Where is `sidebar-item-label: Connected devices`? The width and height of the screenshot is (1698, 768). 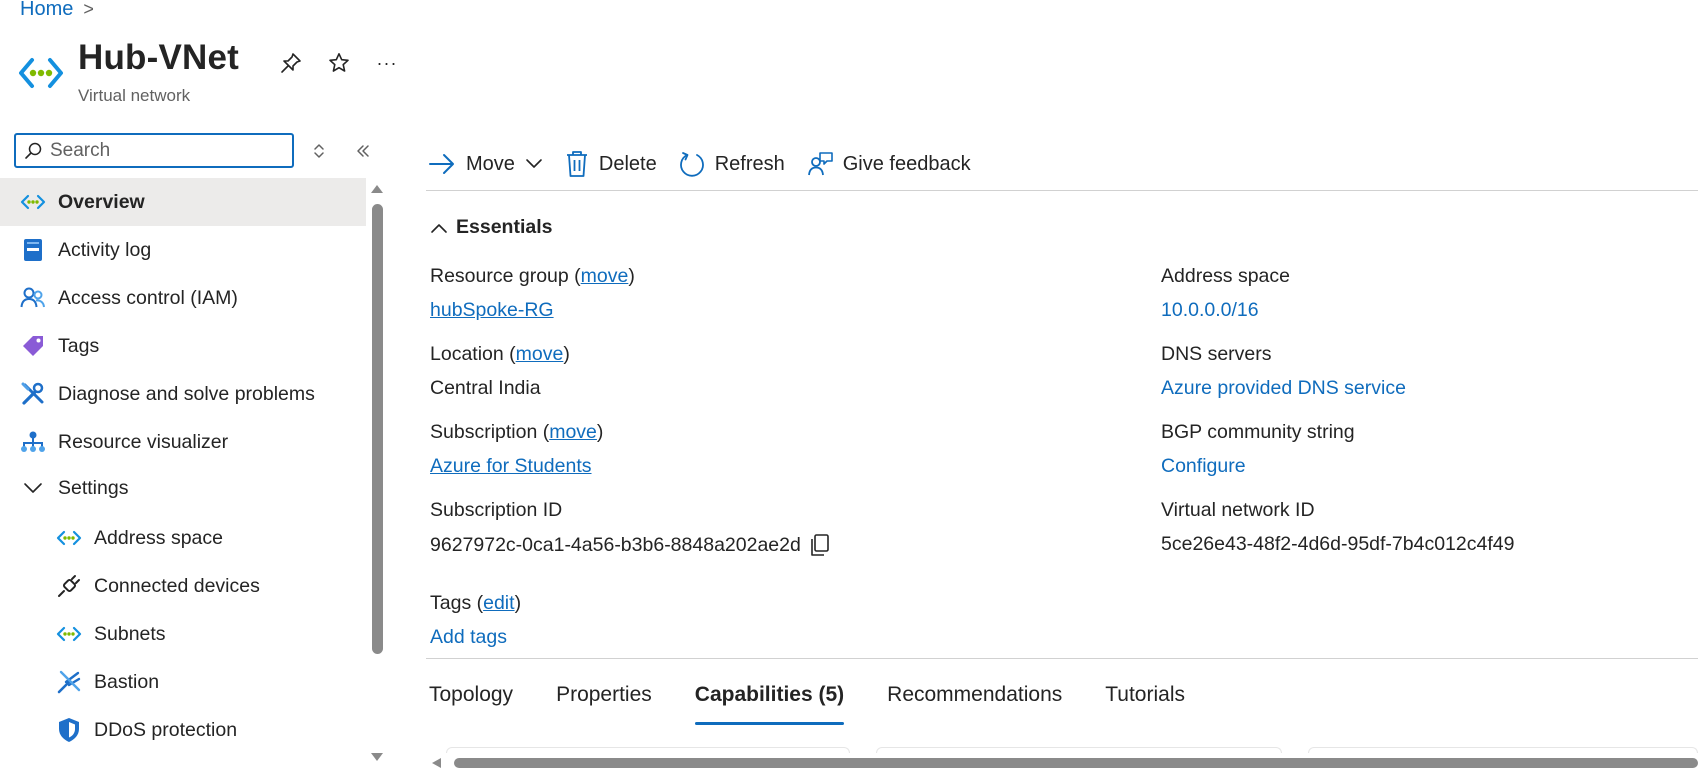
sidebar-item-label: Connected devices is located at coordinates (177, 585).